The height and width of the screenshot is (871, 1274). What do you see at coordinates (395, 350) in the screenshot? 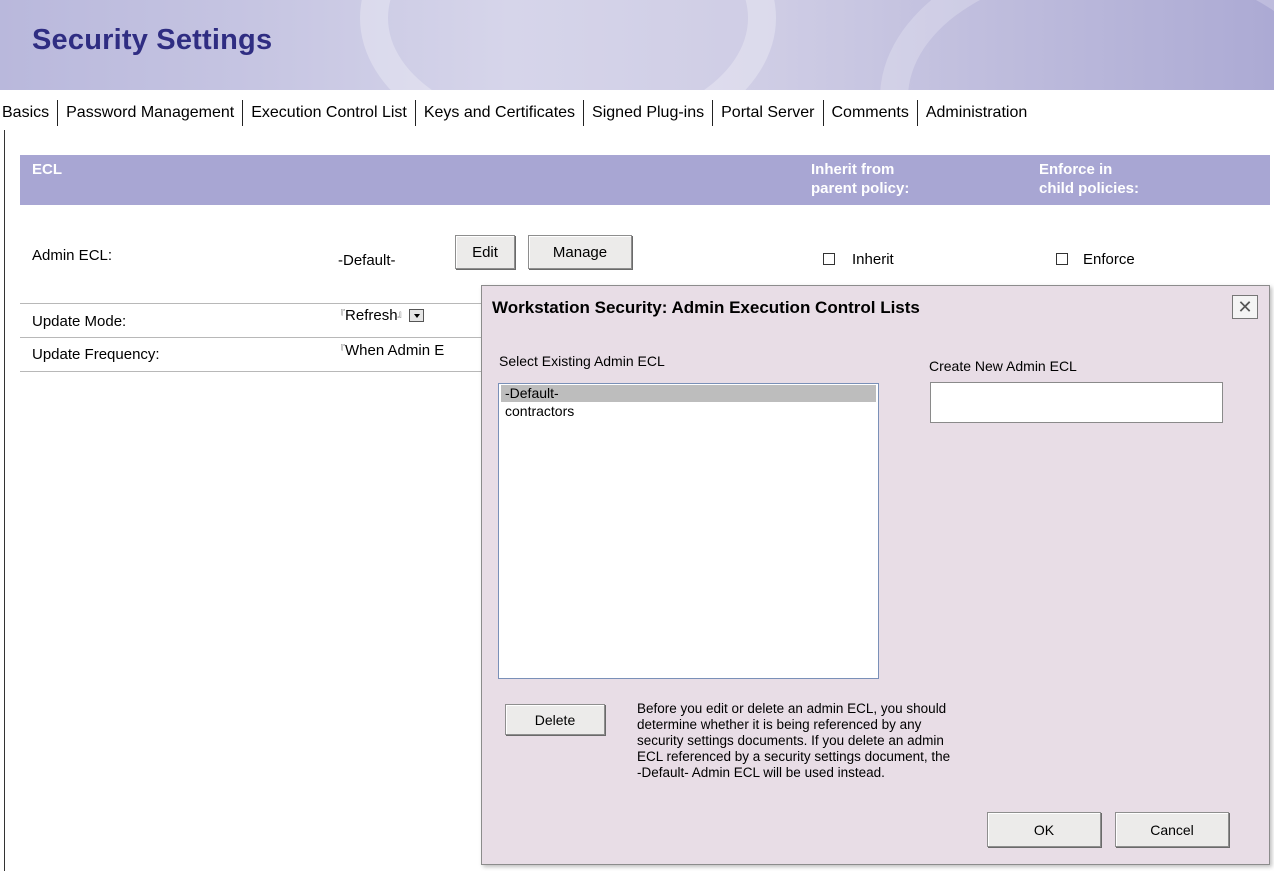
I see `update-frequency-value: When Admin E` at bounding box center [395, 350].